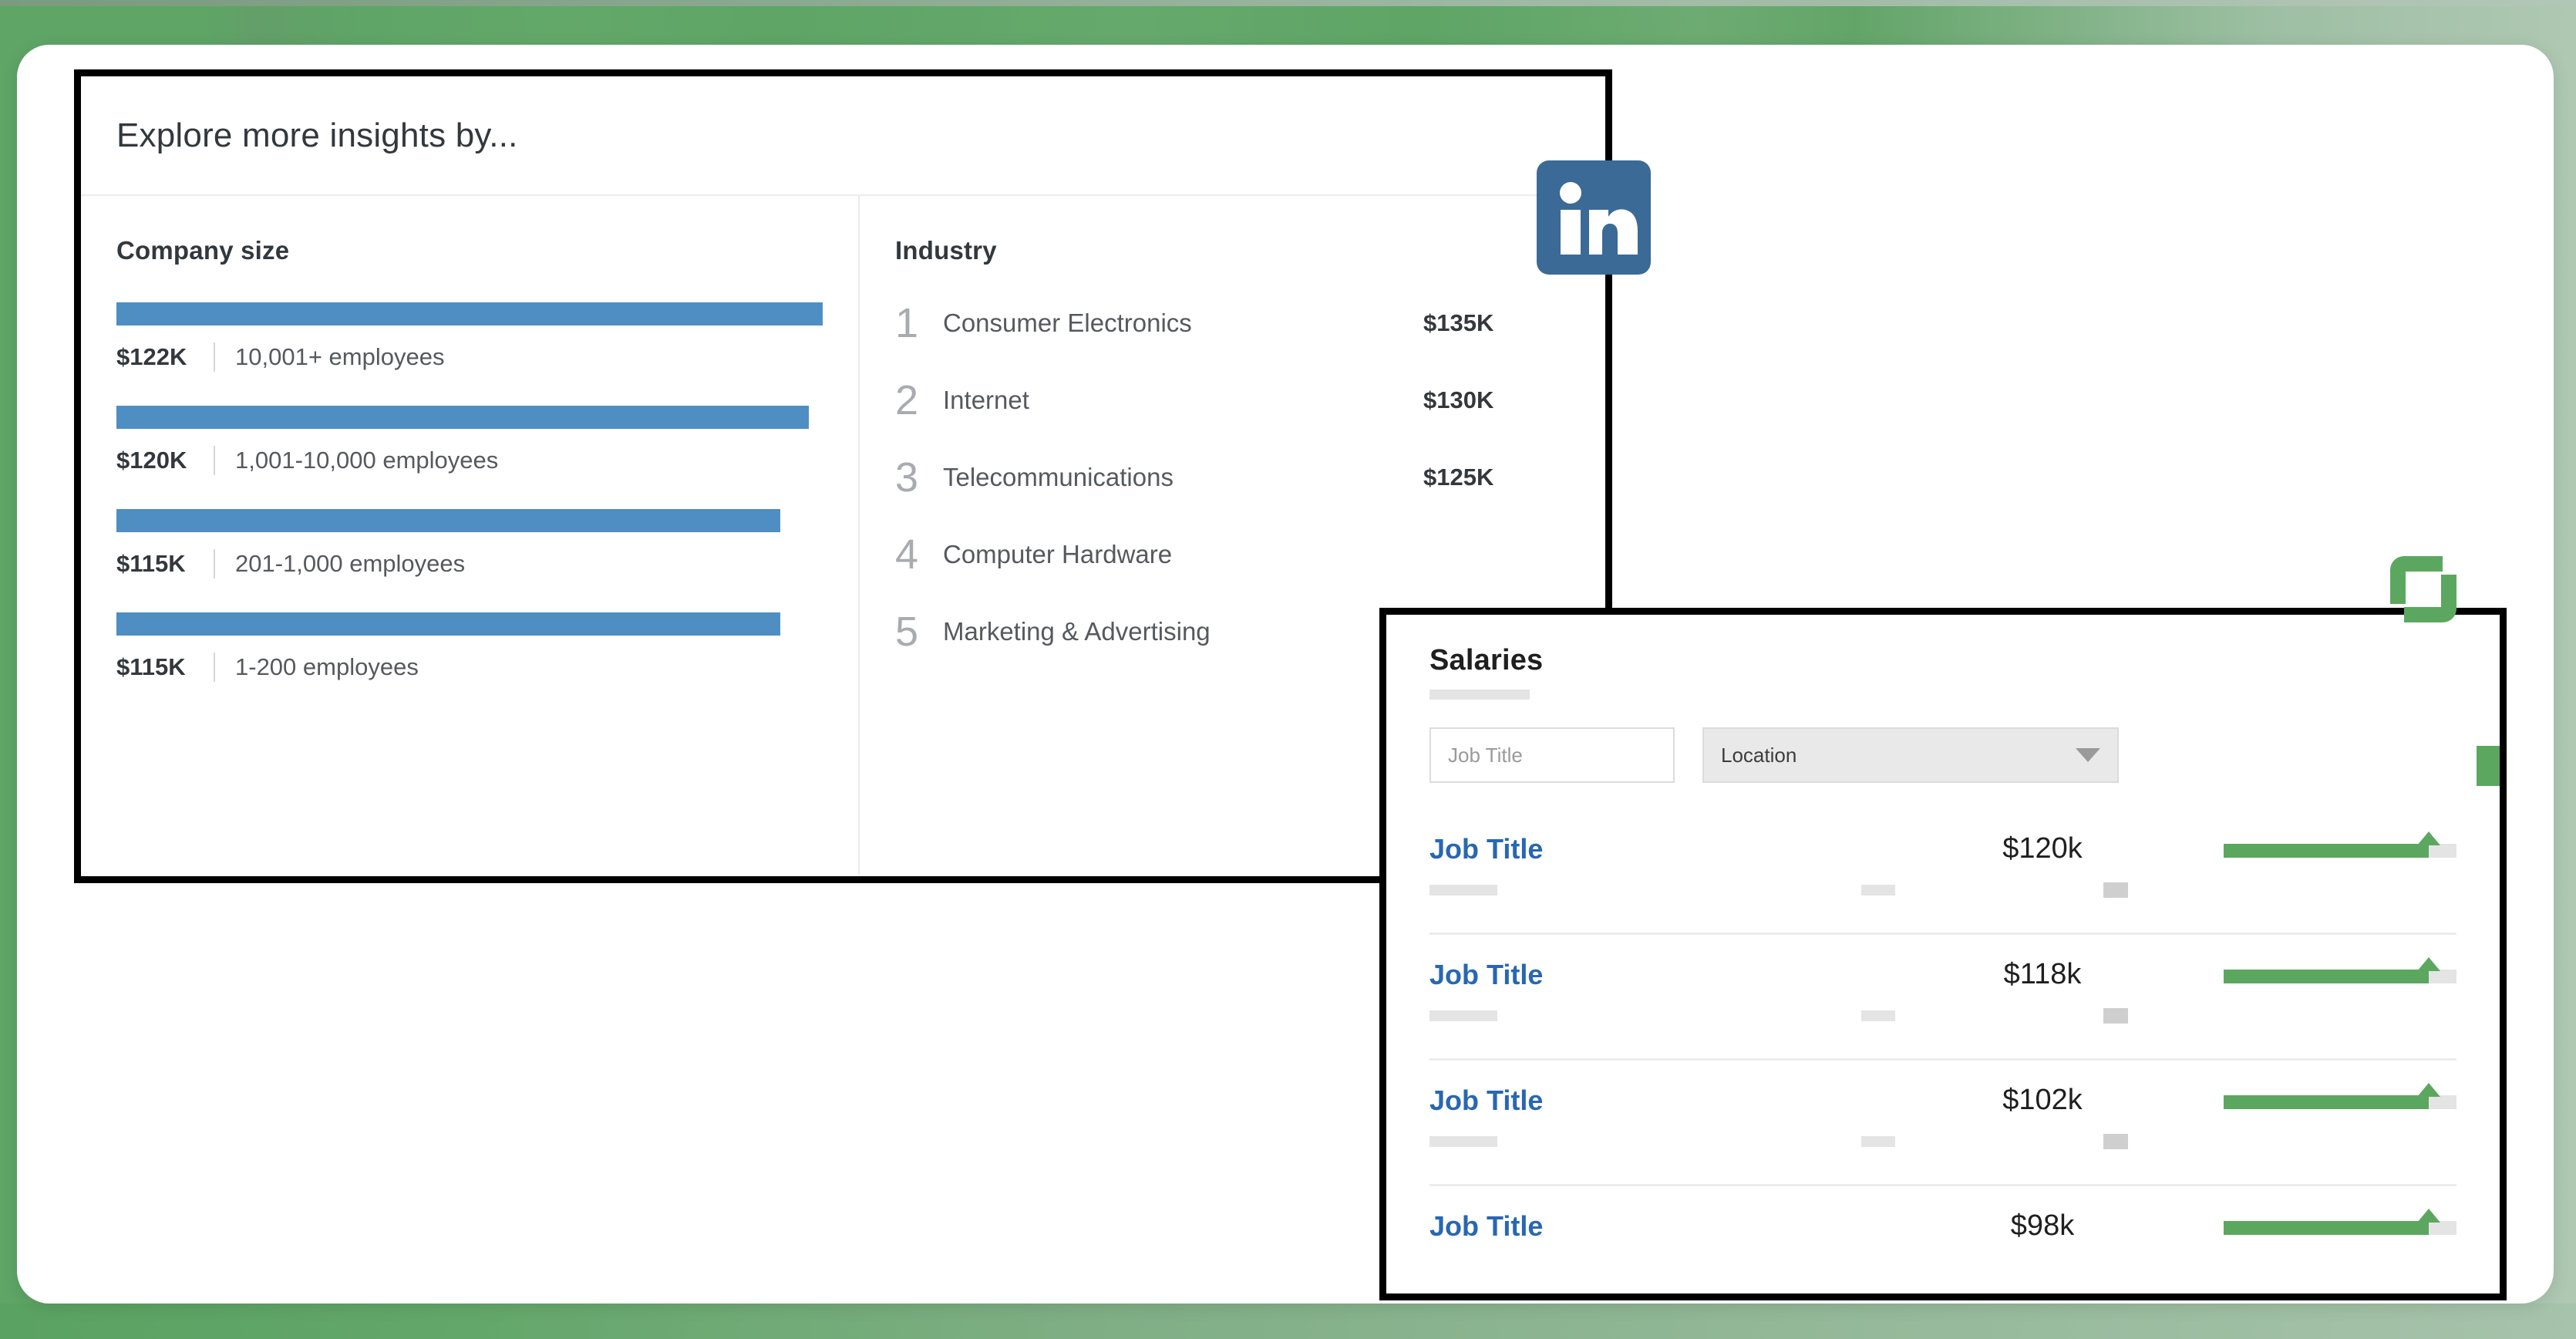  Describe the element at coordinates (470, 563) in the screenshot. I see `company-size-meta: $115K 201-1,000 employees` at that location.